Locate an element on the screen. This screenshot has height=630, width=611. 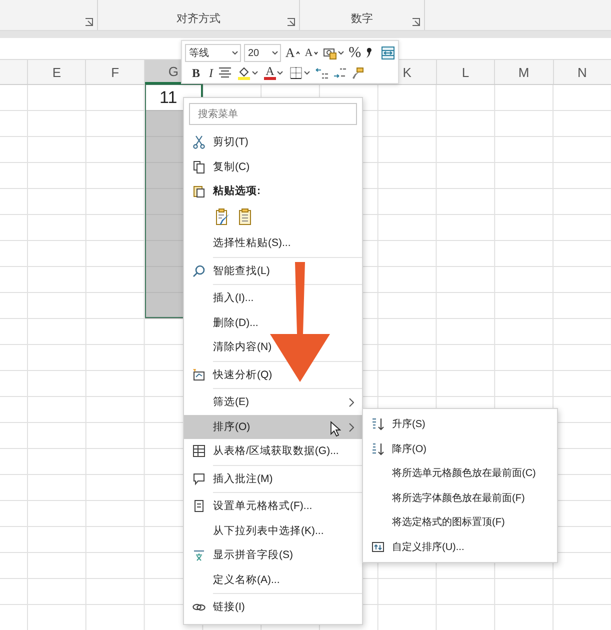
paste-formatting-icon is located at coordinates (223, 217).